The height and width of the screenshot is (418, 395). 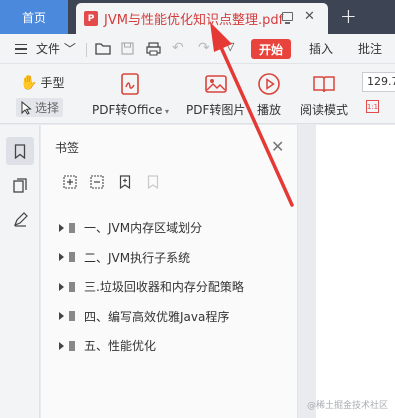 I want to click on bookmark-item: 三.垃圾回收器和内存分配策略, so click(x=176, y=287).